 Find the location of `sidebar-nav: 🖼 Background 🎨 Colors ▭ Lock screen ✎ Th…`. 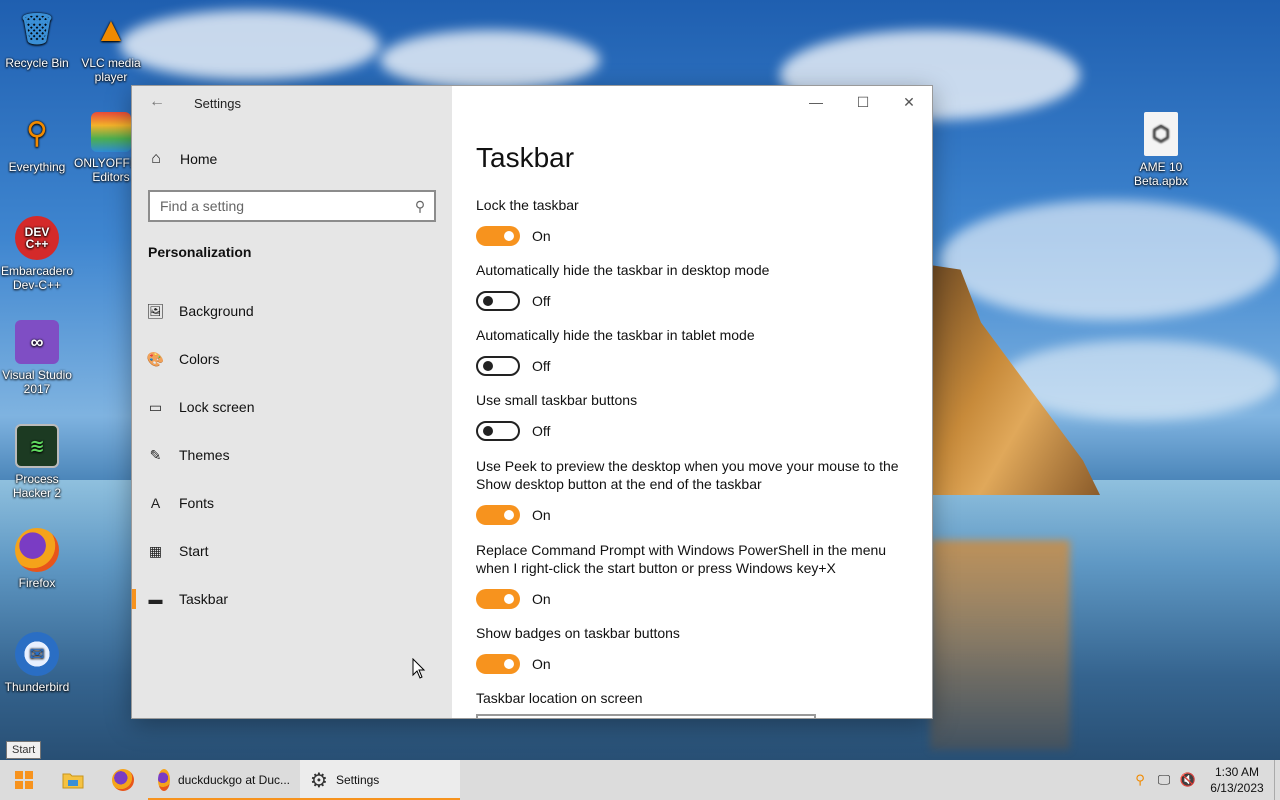

sidebar-nav: 🖼 Background 🎨 Colors ▭ Lock screen ✎ Th… is located at coordinates (292, 455).